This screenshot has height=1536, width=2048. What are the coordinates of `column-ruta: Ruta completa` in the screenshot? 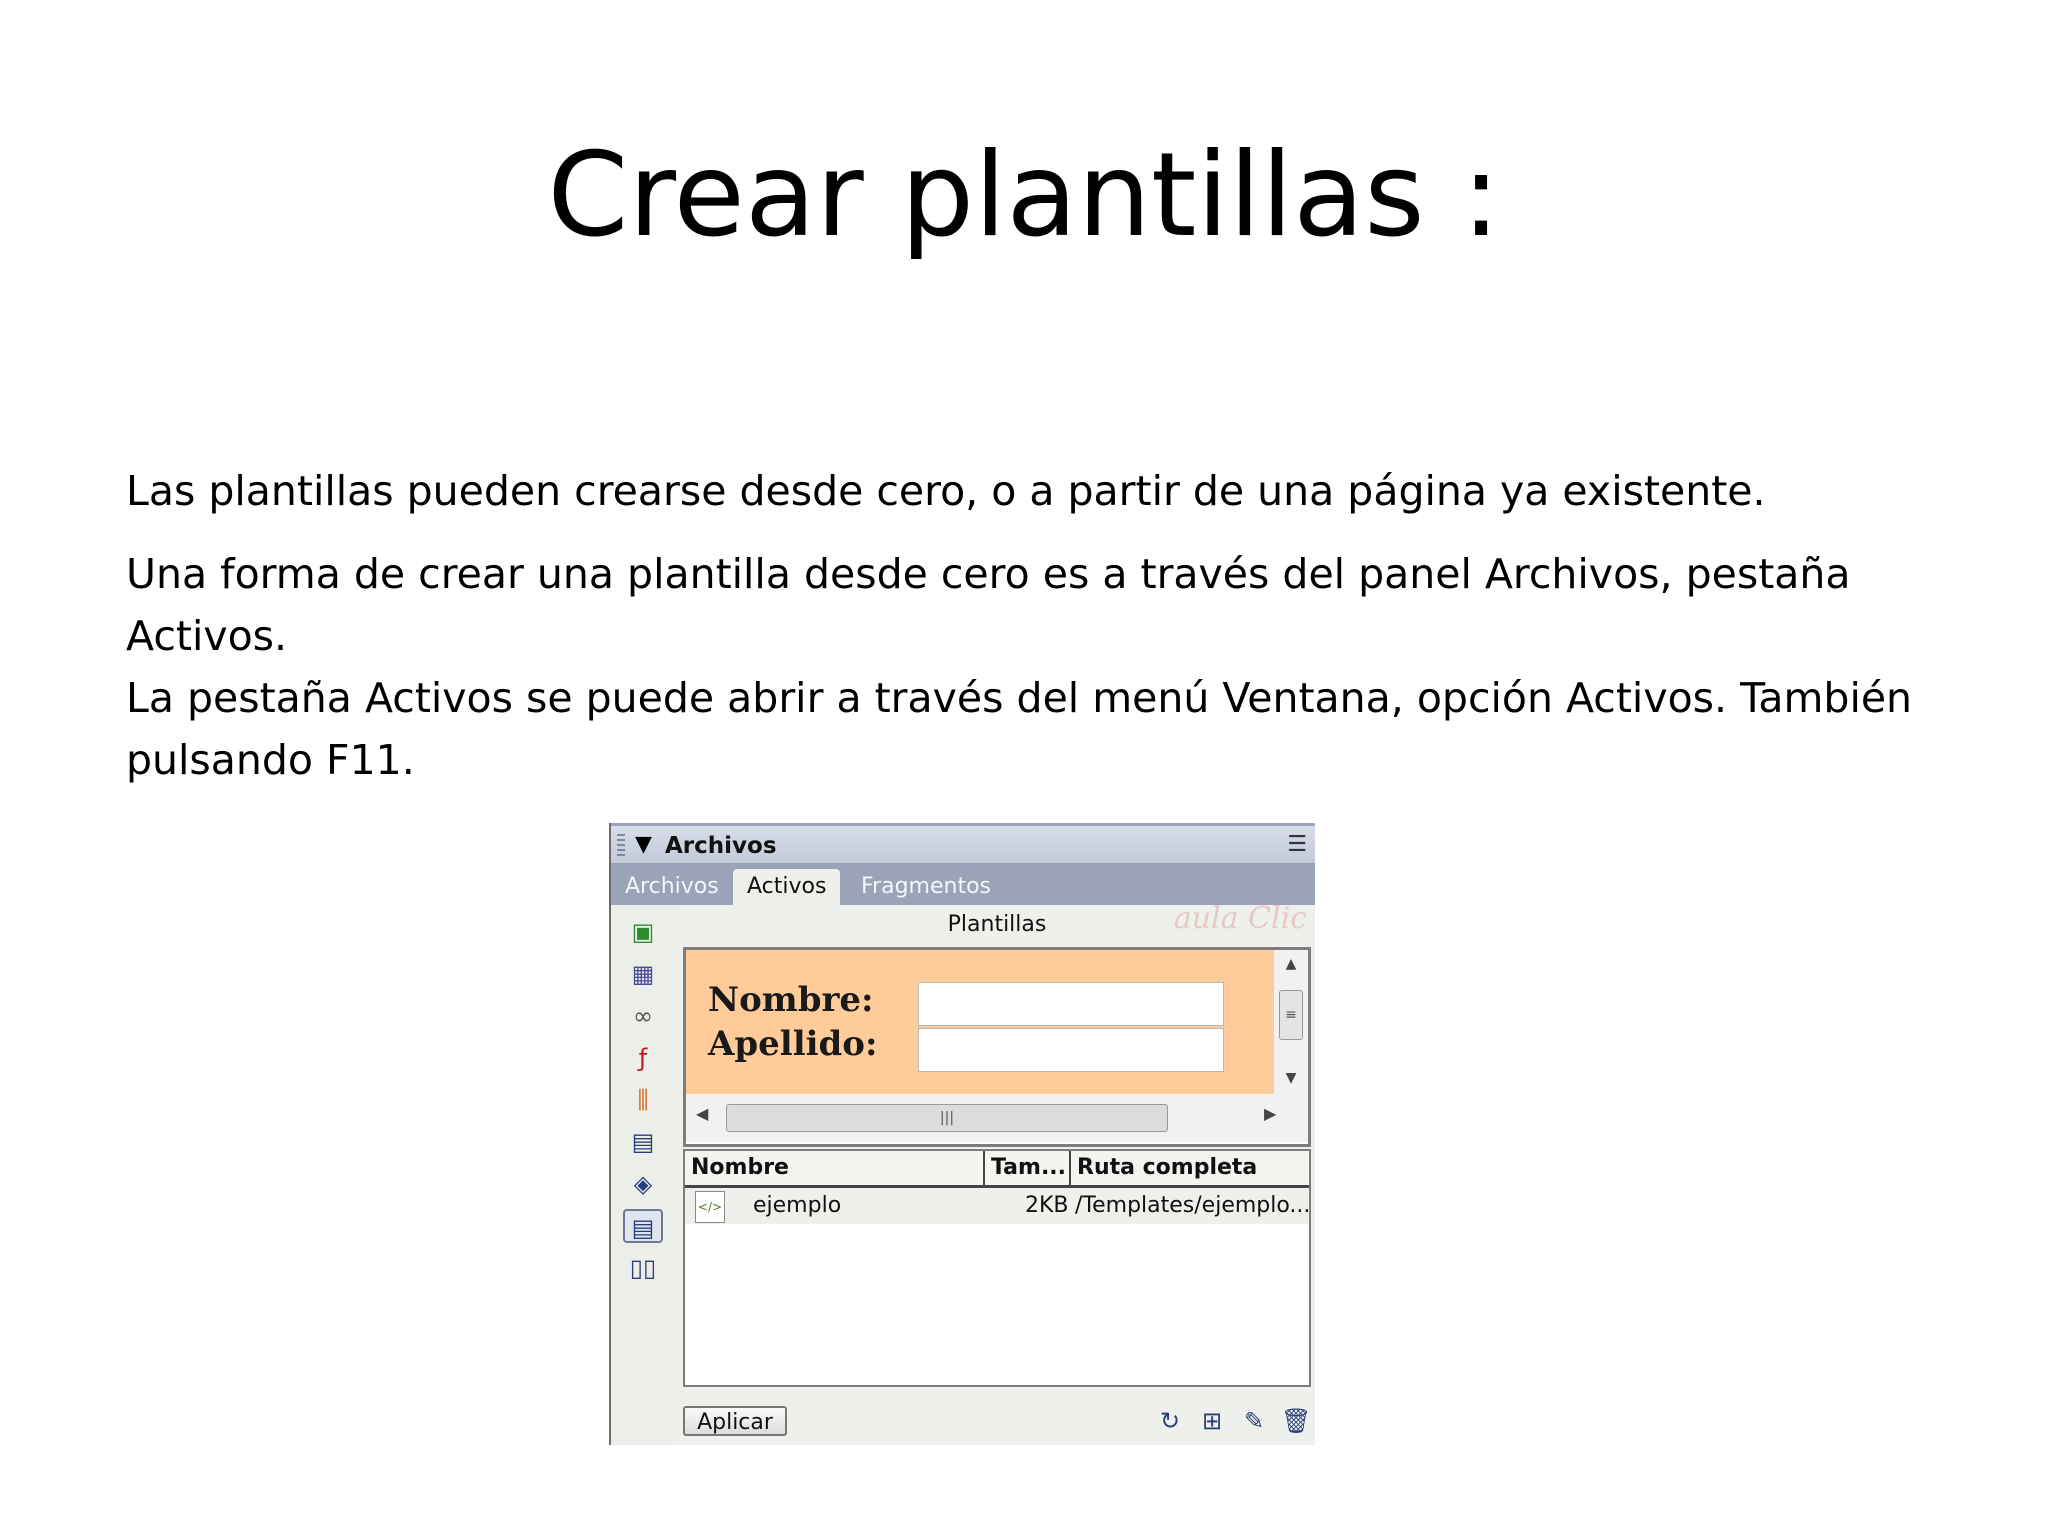 It's located at (1190, 1168).